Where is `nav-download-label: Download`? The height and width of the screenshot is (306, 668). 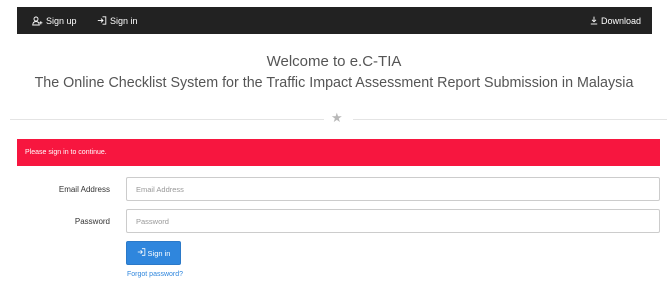 nav-download-label: Download is located at coordinates (620, 20).